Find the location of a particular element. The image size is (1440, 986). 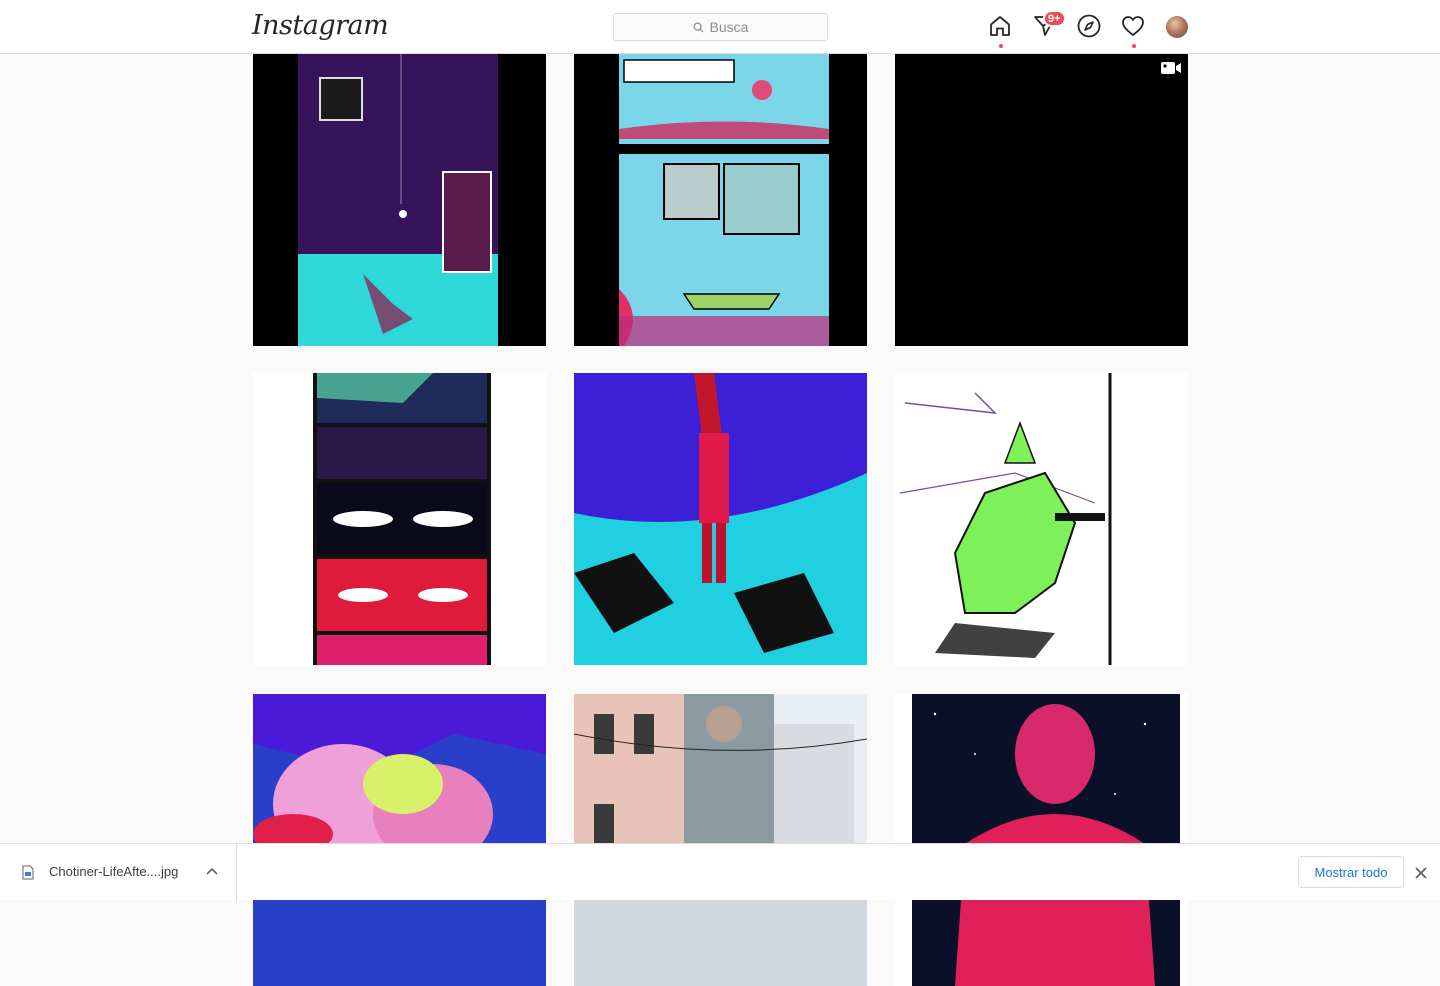

compass-icon is located at coordinates (1089, 26).